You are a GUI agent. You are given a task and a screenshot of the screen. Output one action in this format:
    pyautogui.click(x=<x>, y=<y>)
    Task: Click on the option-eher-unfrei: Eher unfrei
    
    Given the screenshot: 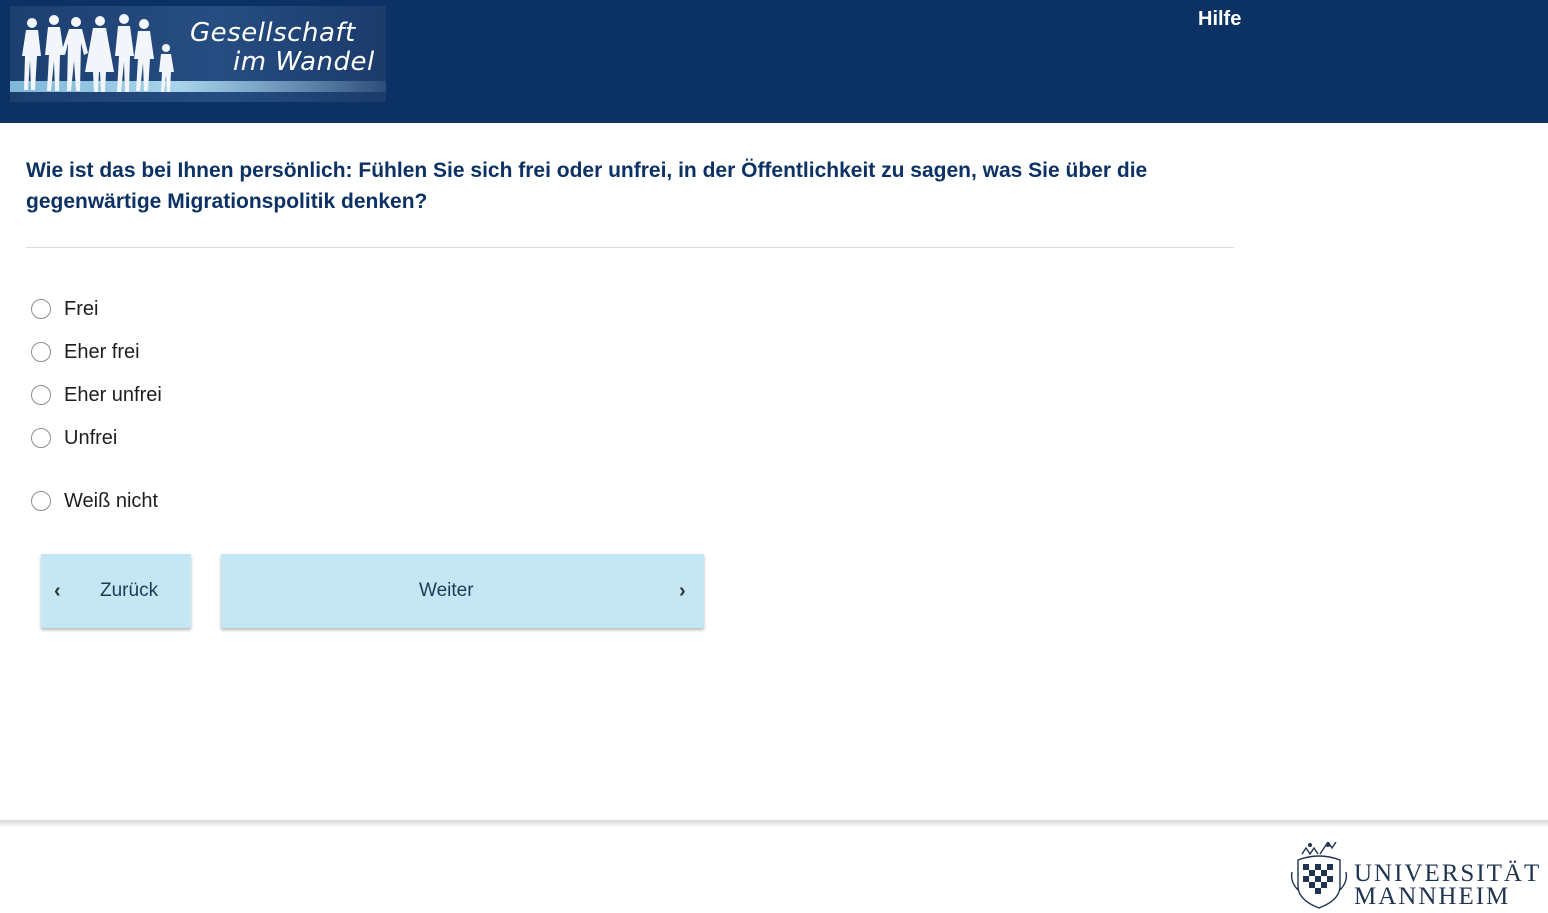 What is the action you would take?
    pyautogui.click(x=96, y=395)
    